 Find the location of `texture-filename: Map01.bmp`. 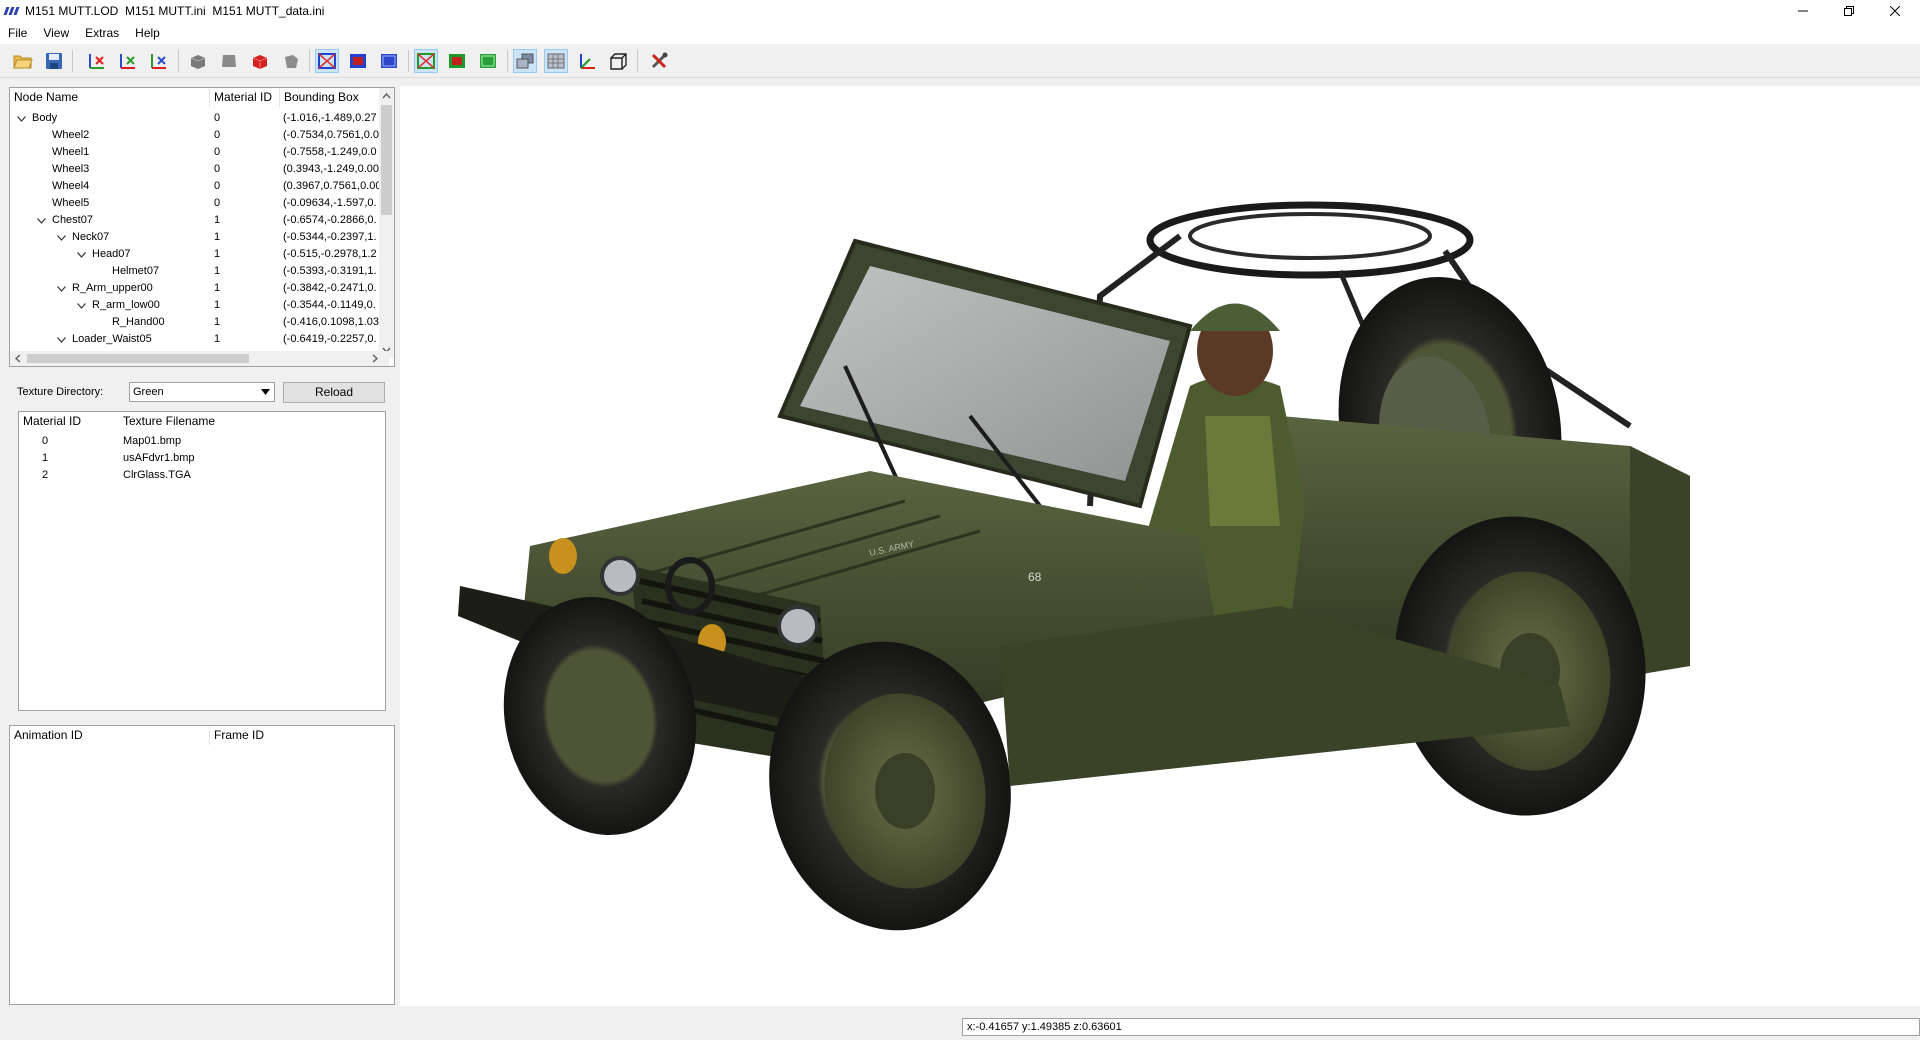

texture-filename: Map01.bmp is located at coordinates (152, 441).